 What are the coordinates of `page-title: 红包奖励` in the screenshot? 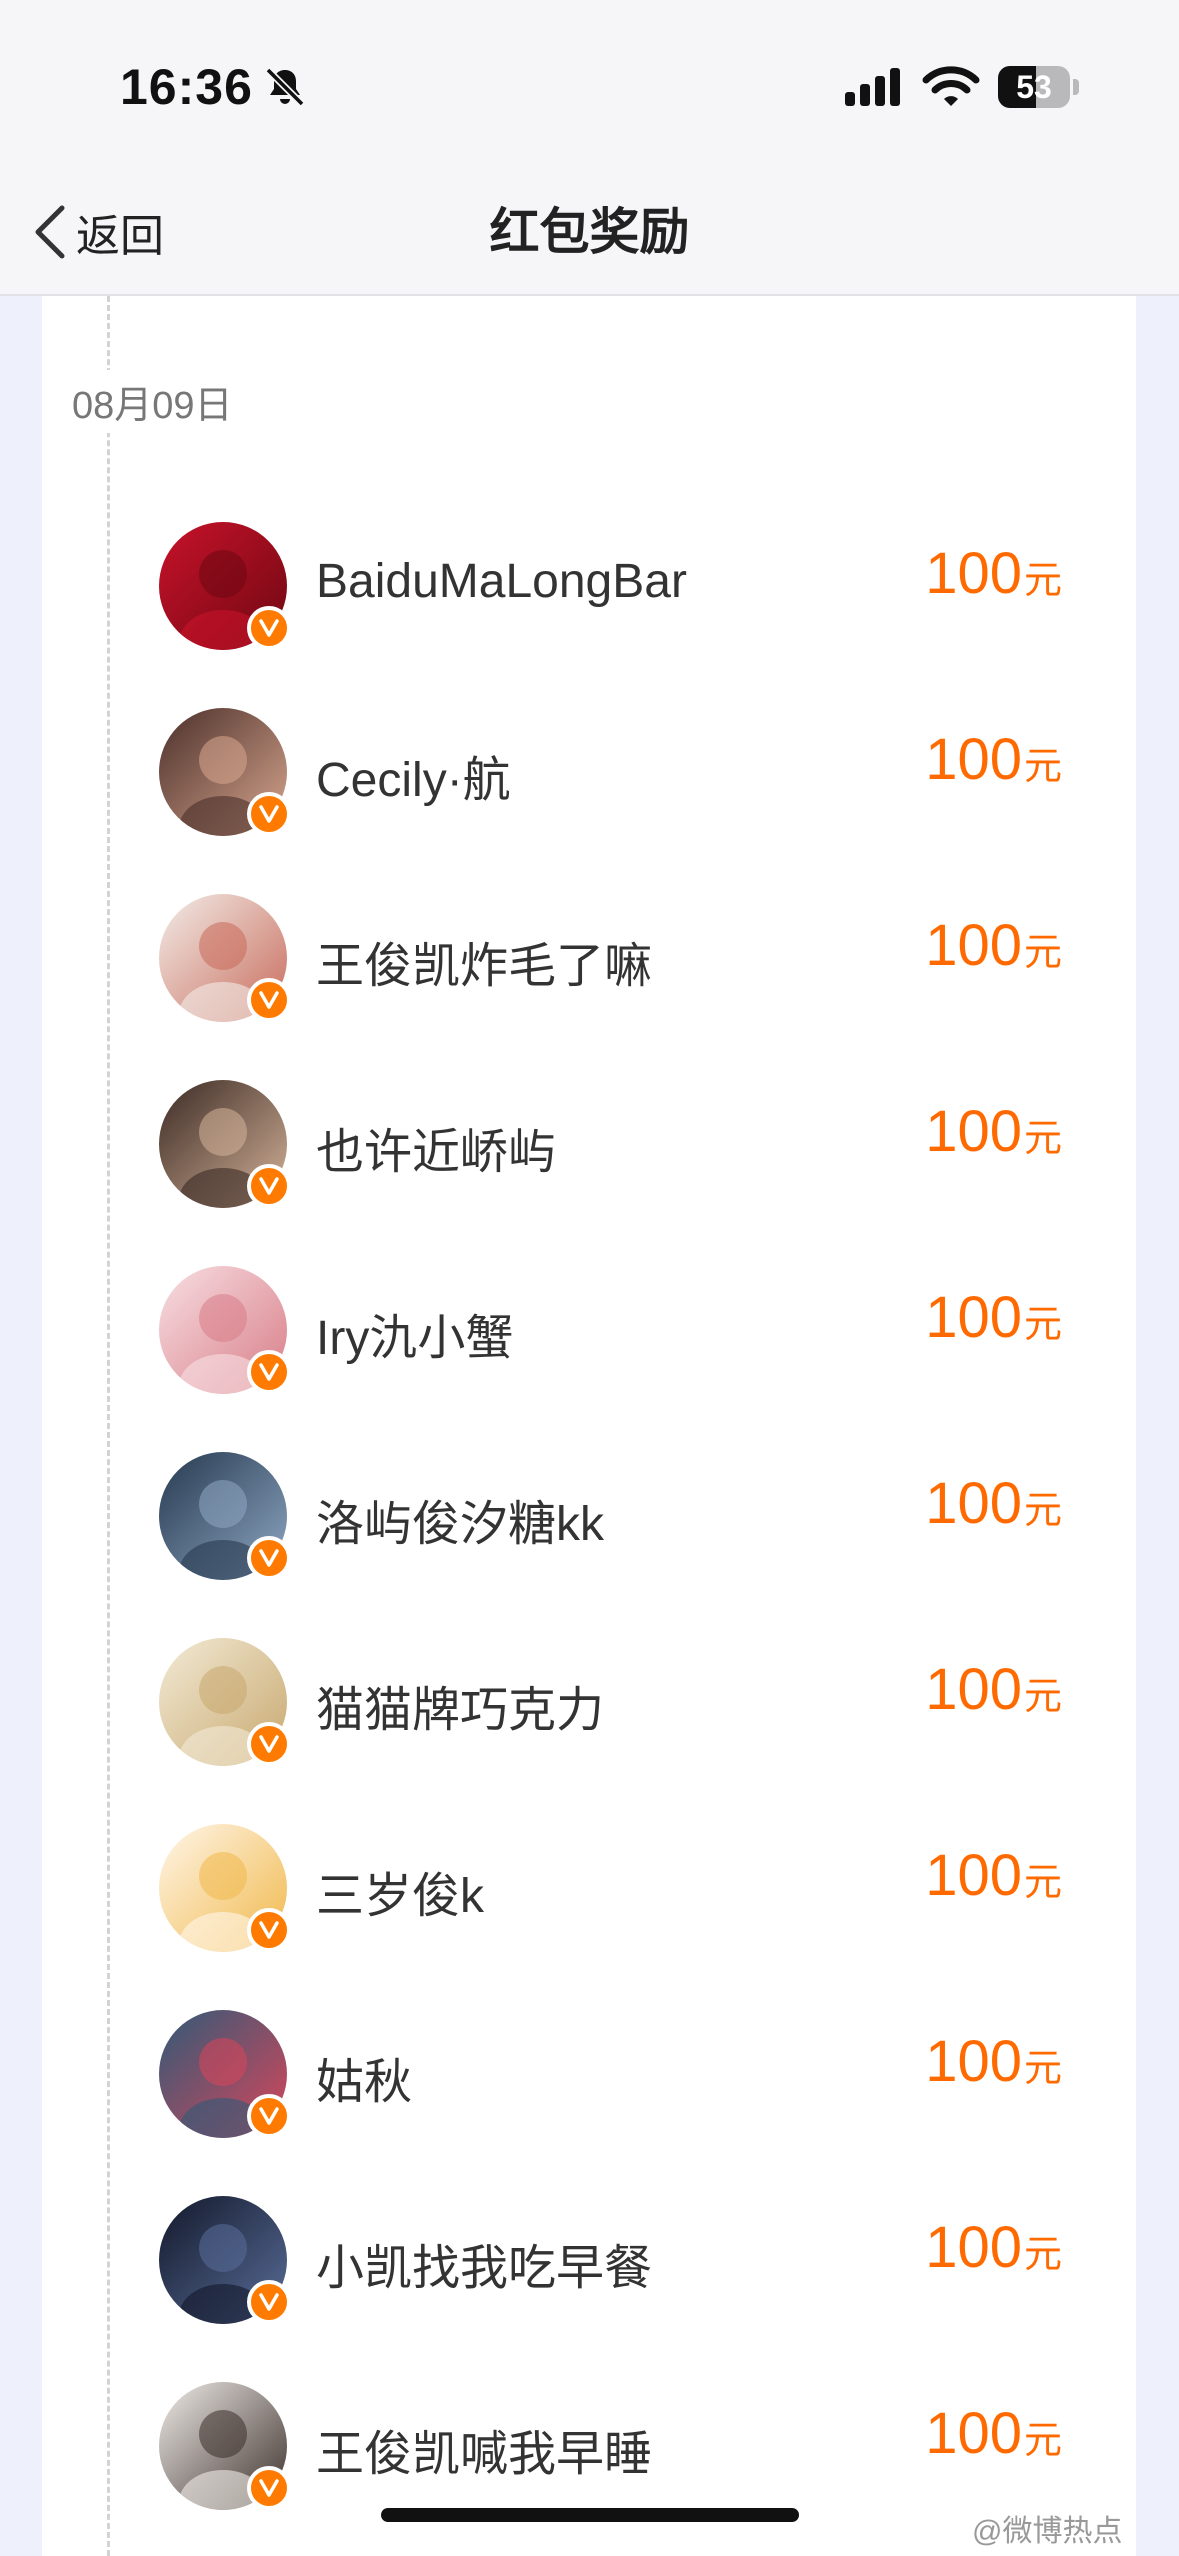 It's located at (589, 232).